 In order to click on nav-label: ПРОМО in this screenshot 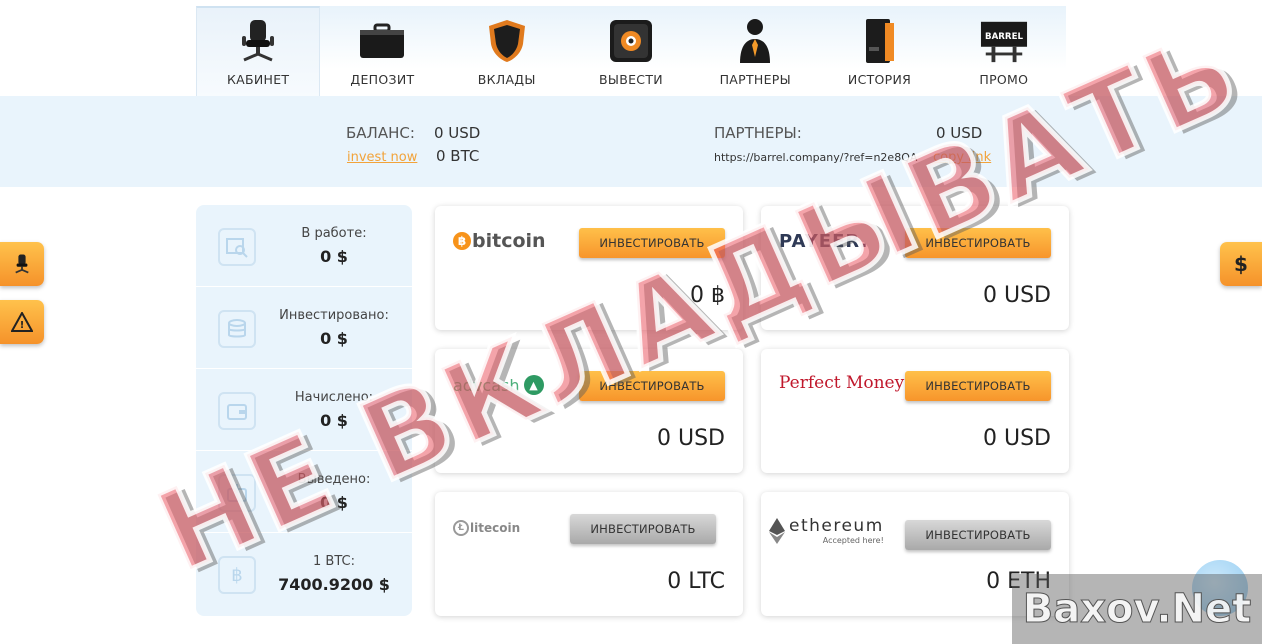, I will do `click(1004, 79)`.